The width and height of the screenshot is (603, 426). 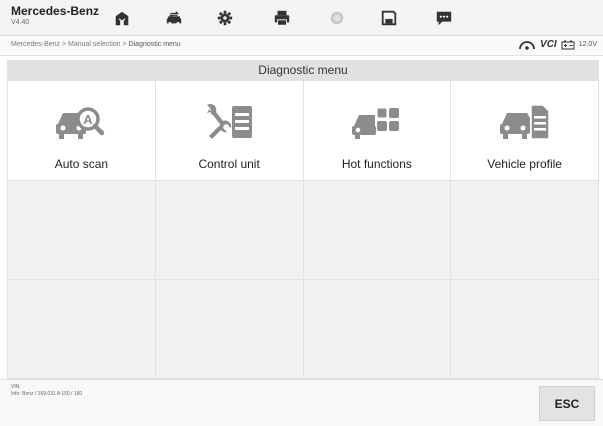 What do you see at coordinates (20, 22) in the screenshot?
I see `software-version: V4.40` at bounding box center [20, 22].